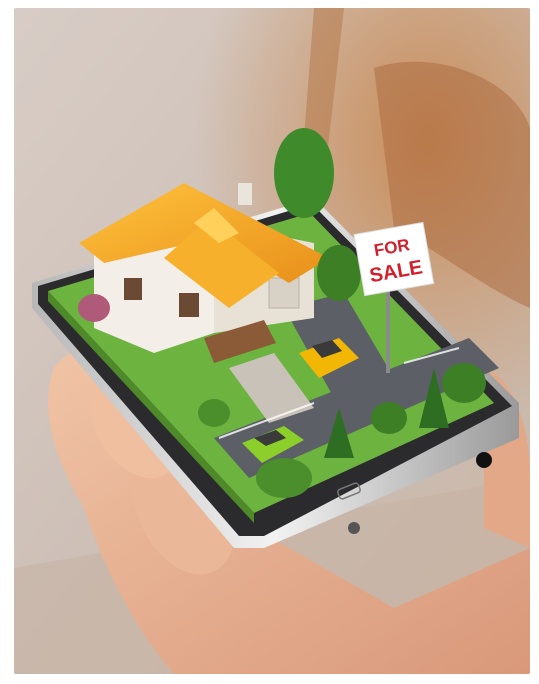 The image size is (539, 684). Describe the element at coordinates (484, 460) in the screenshot. I see `phone-speaker` at that location.